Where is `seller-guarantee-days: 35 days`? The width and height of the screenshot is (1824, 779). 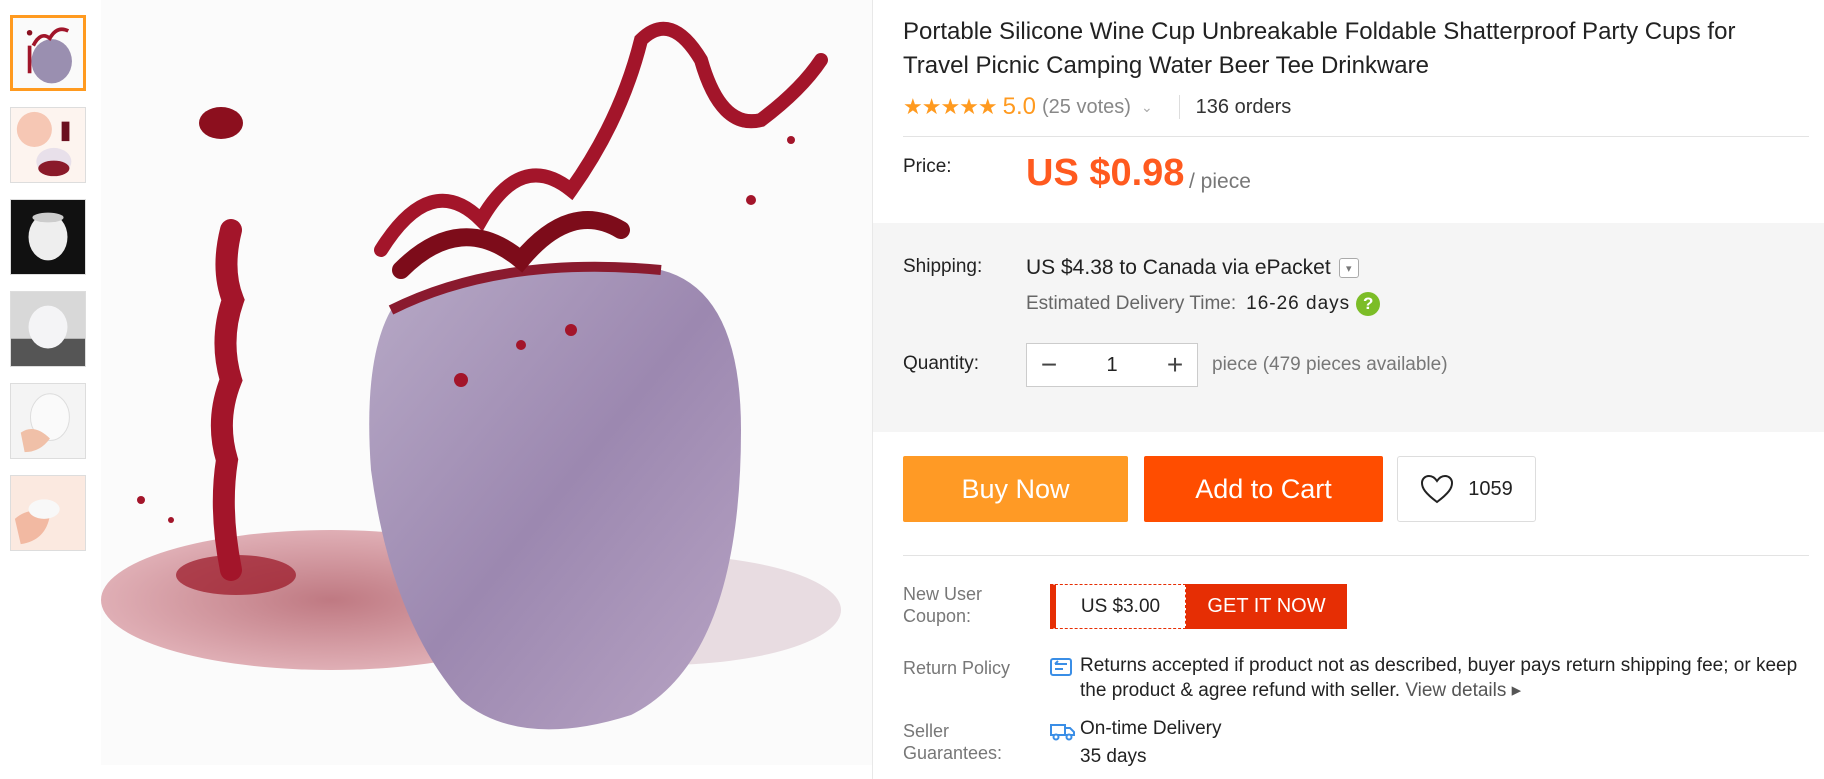
seller-guarantee-days: 35 days is located at coordinates (1113, 756).